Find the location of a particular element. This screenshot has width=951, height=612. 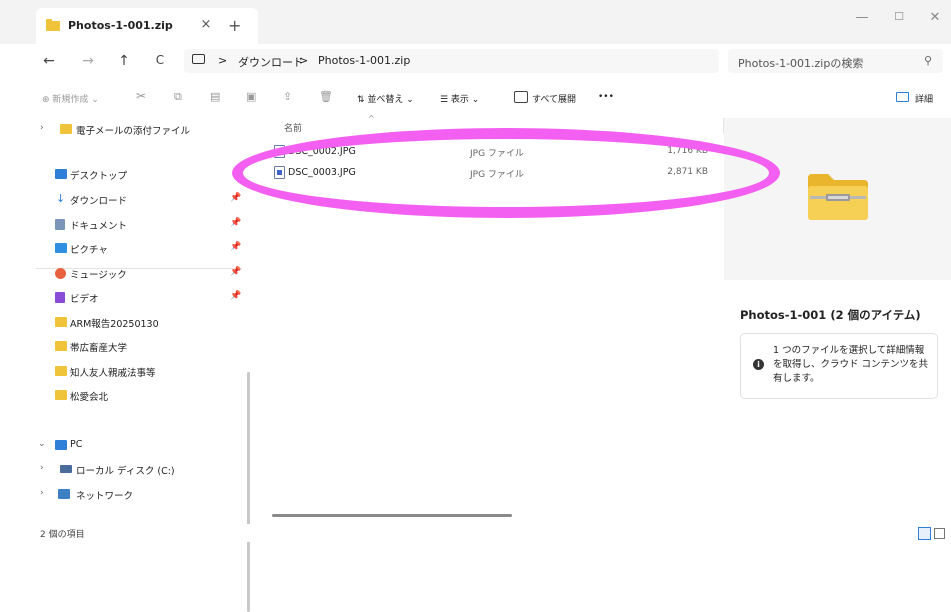

sort-indicator-icon: ^ is located at coordinates (371, 118).